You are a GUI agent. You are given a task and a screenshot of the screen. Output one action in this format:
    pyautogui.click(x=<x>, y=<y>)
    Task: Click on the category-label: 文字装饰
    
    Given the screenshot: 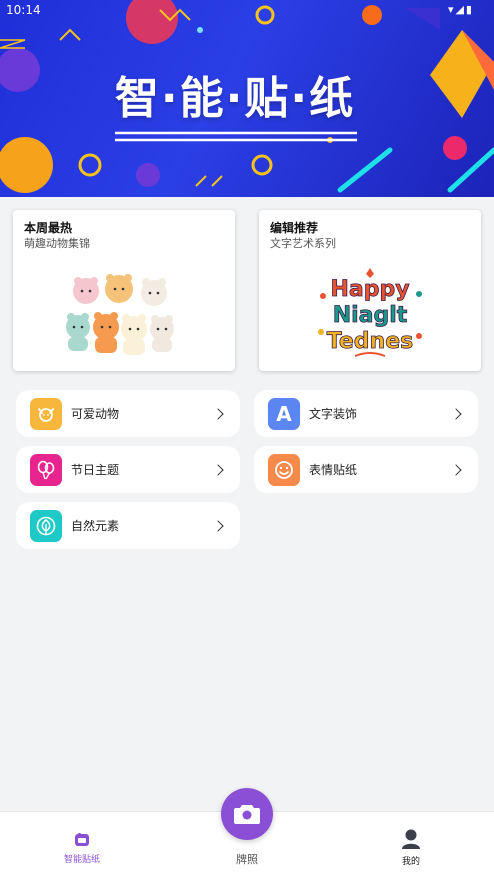 What is the action you would take?
    pyautogui.click(x=333, y=414)
    